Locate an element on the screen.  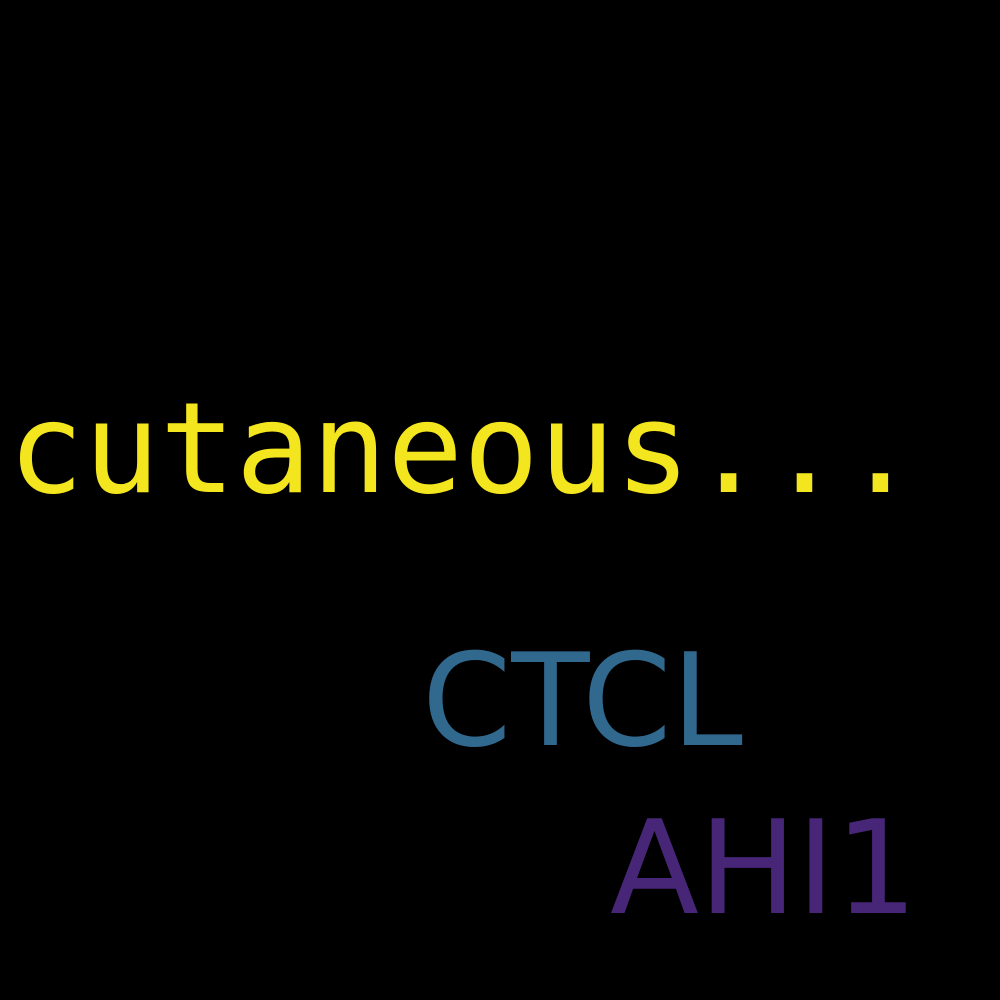
word-ctcl: CTCL is located at coordinates (582, 701).